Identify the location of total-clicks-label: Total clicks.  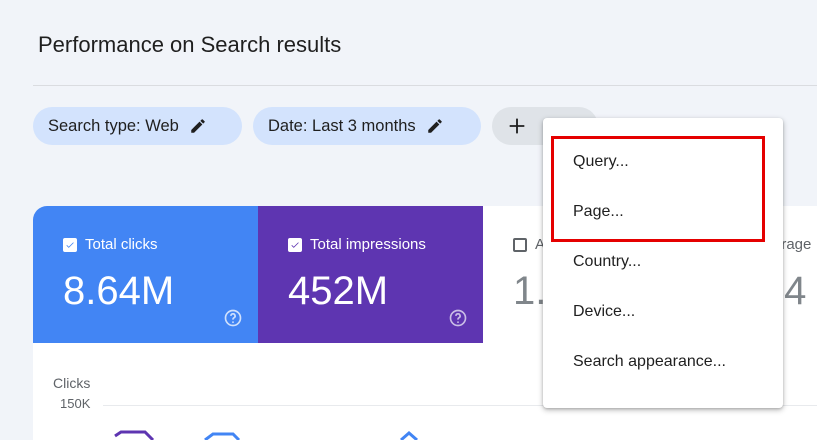
(121, 244).